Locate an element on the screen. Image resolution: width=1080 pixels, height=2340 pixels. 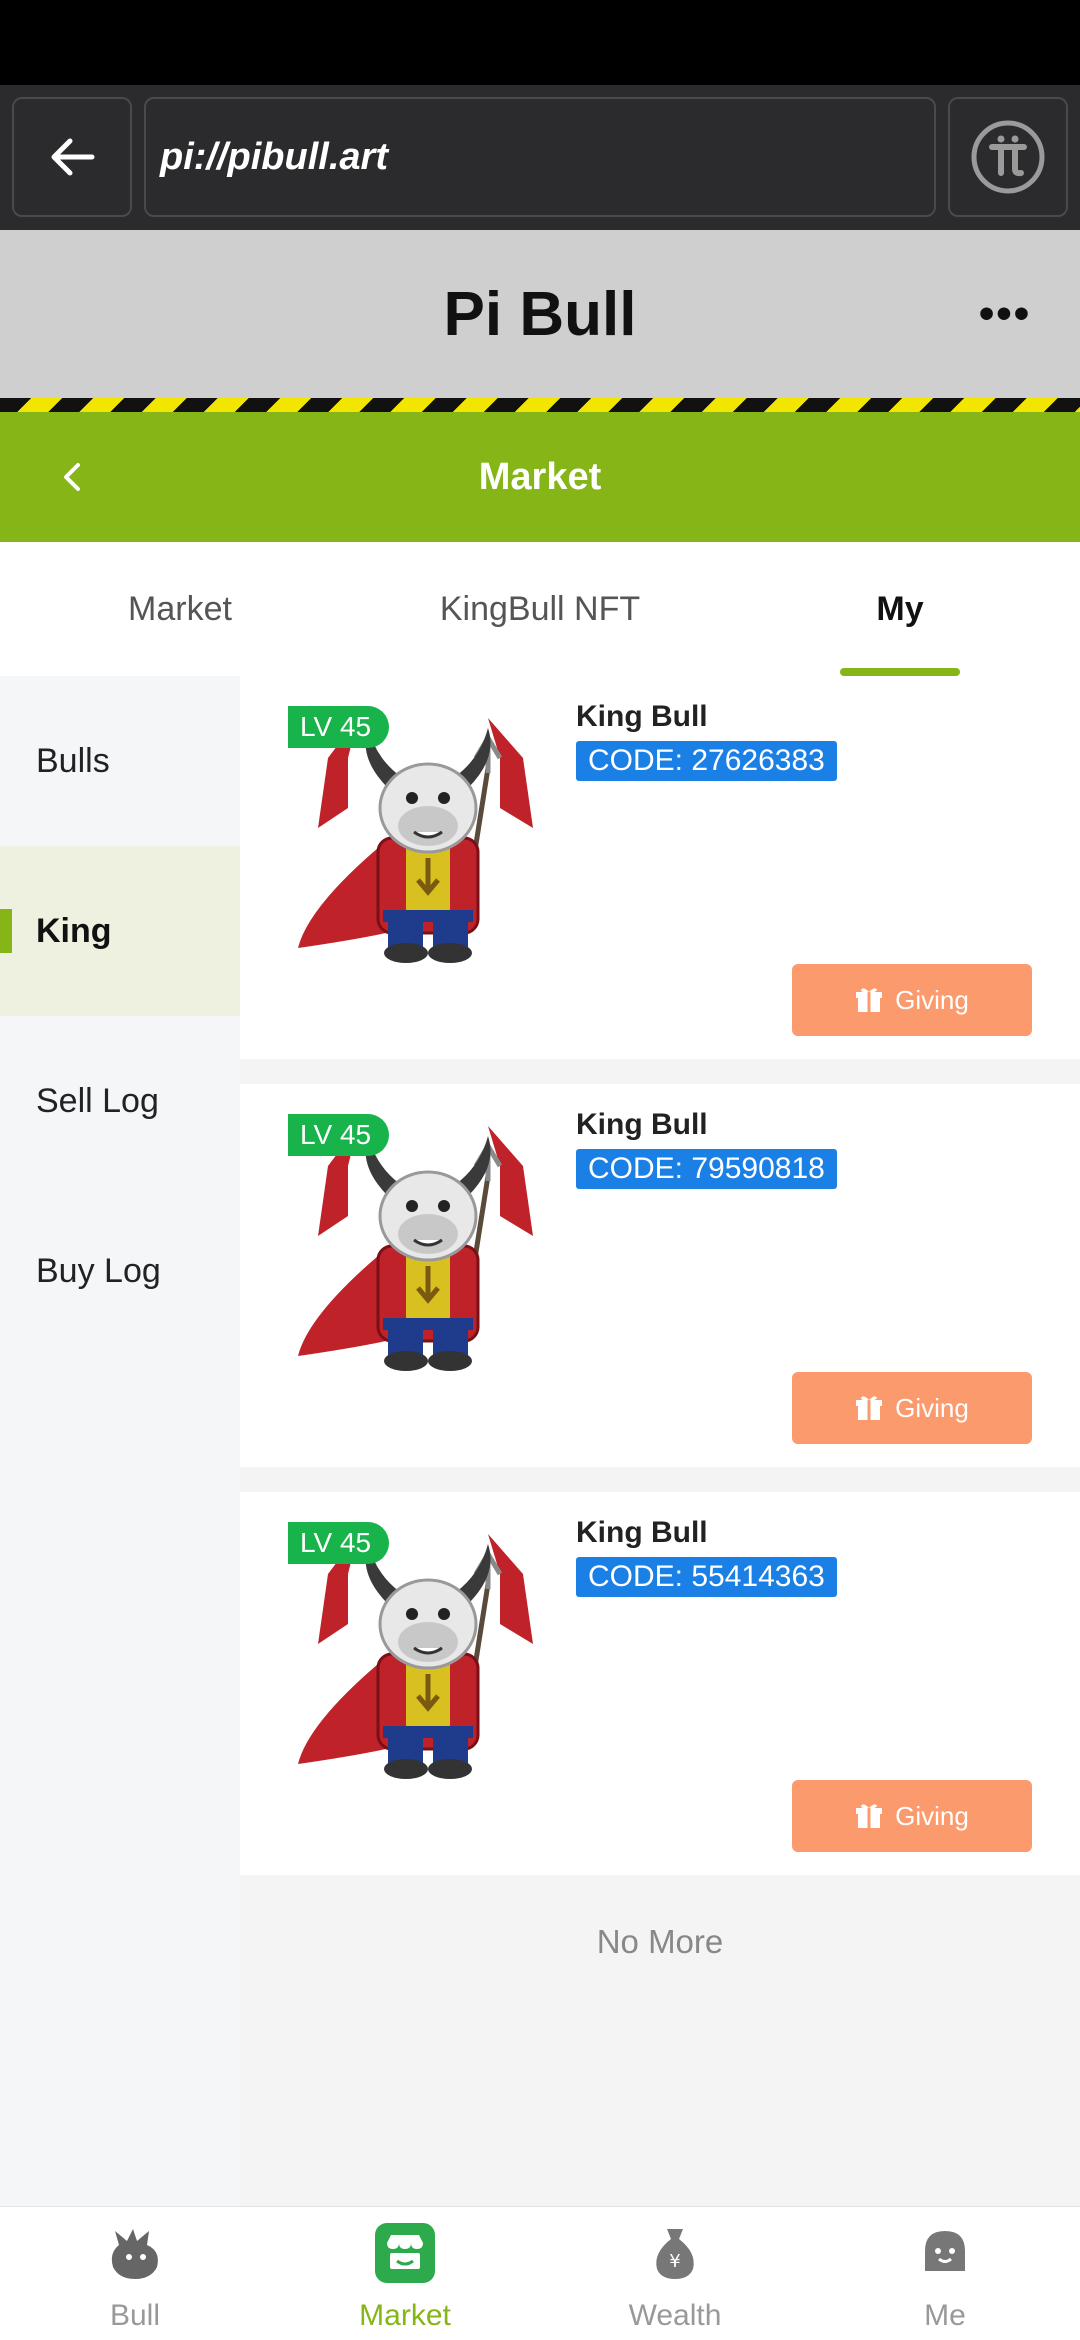
nav-label: Market is located at coordinates (405, 2315).